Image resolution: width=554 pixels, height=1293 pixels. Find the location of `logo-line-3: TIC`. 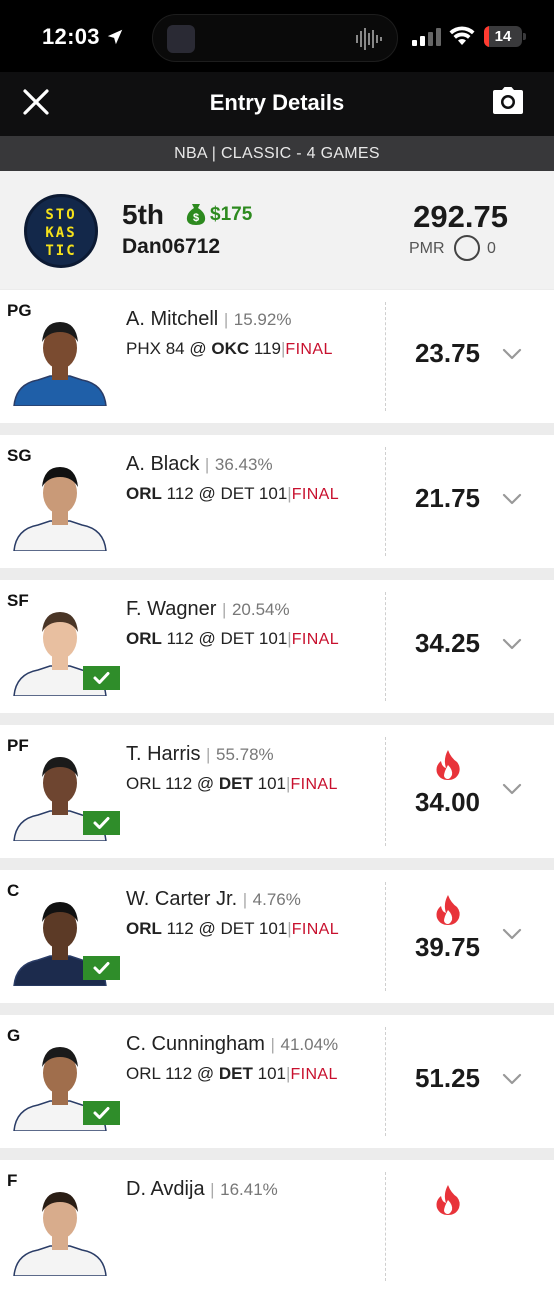

logo-line-3: TIC is located at coordinates (61, 251).